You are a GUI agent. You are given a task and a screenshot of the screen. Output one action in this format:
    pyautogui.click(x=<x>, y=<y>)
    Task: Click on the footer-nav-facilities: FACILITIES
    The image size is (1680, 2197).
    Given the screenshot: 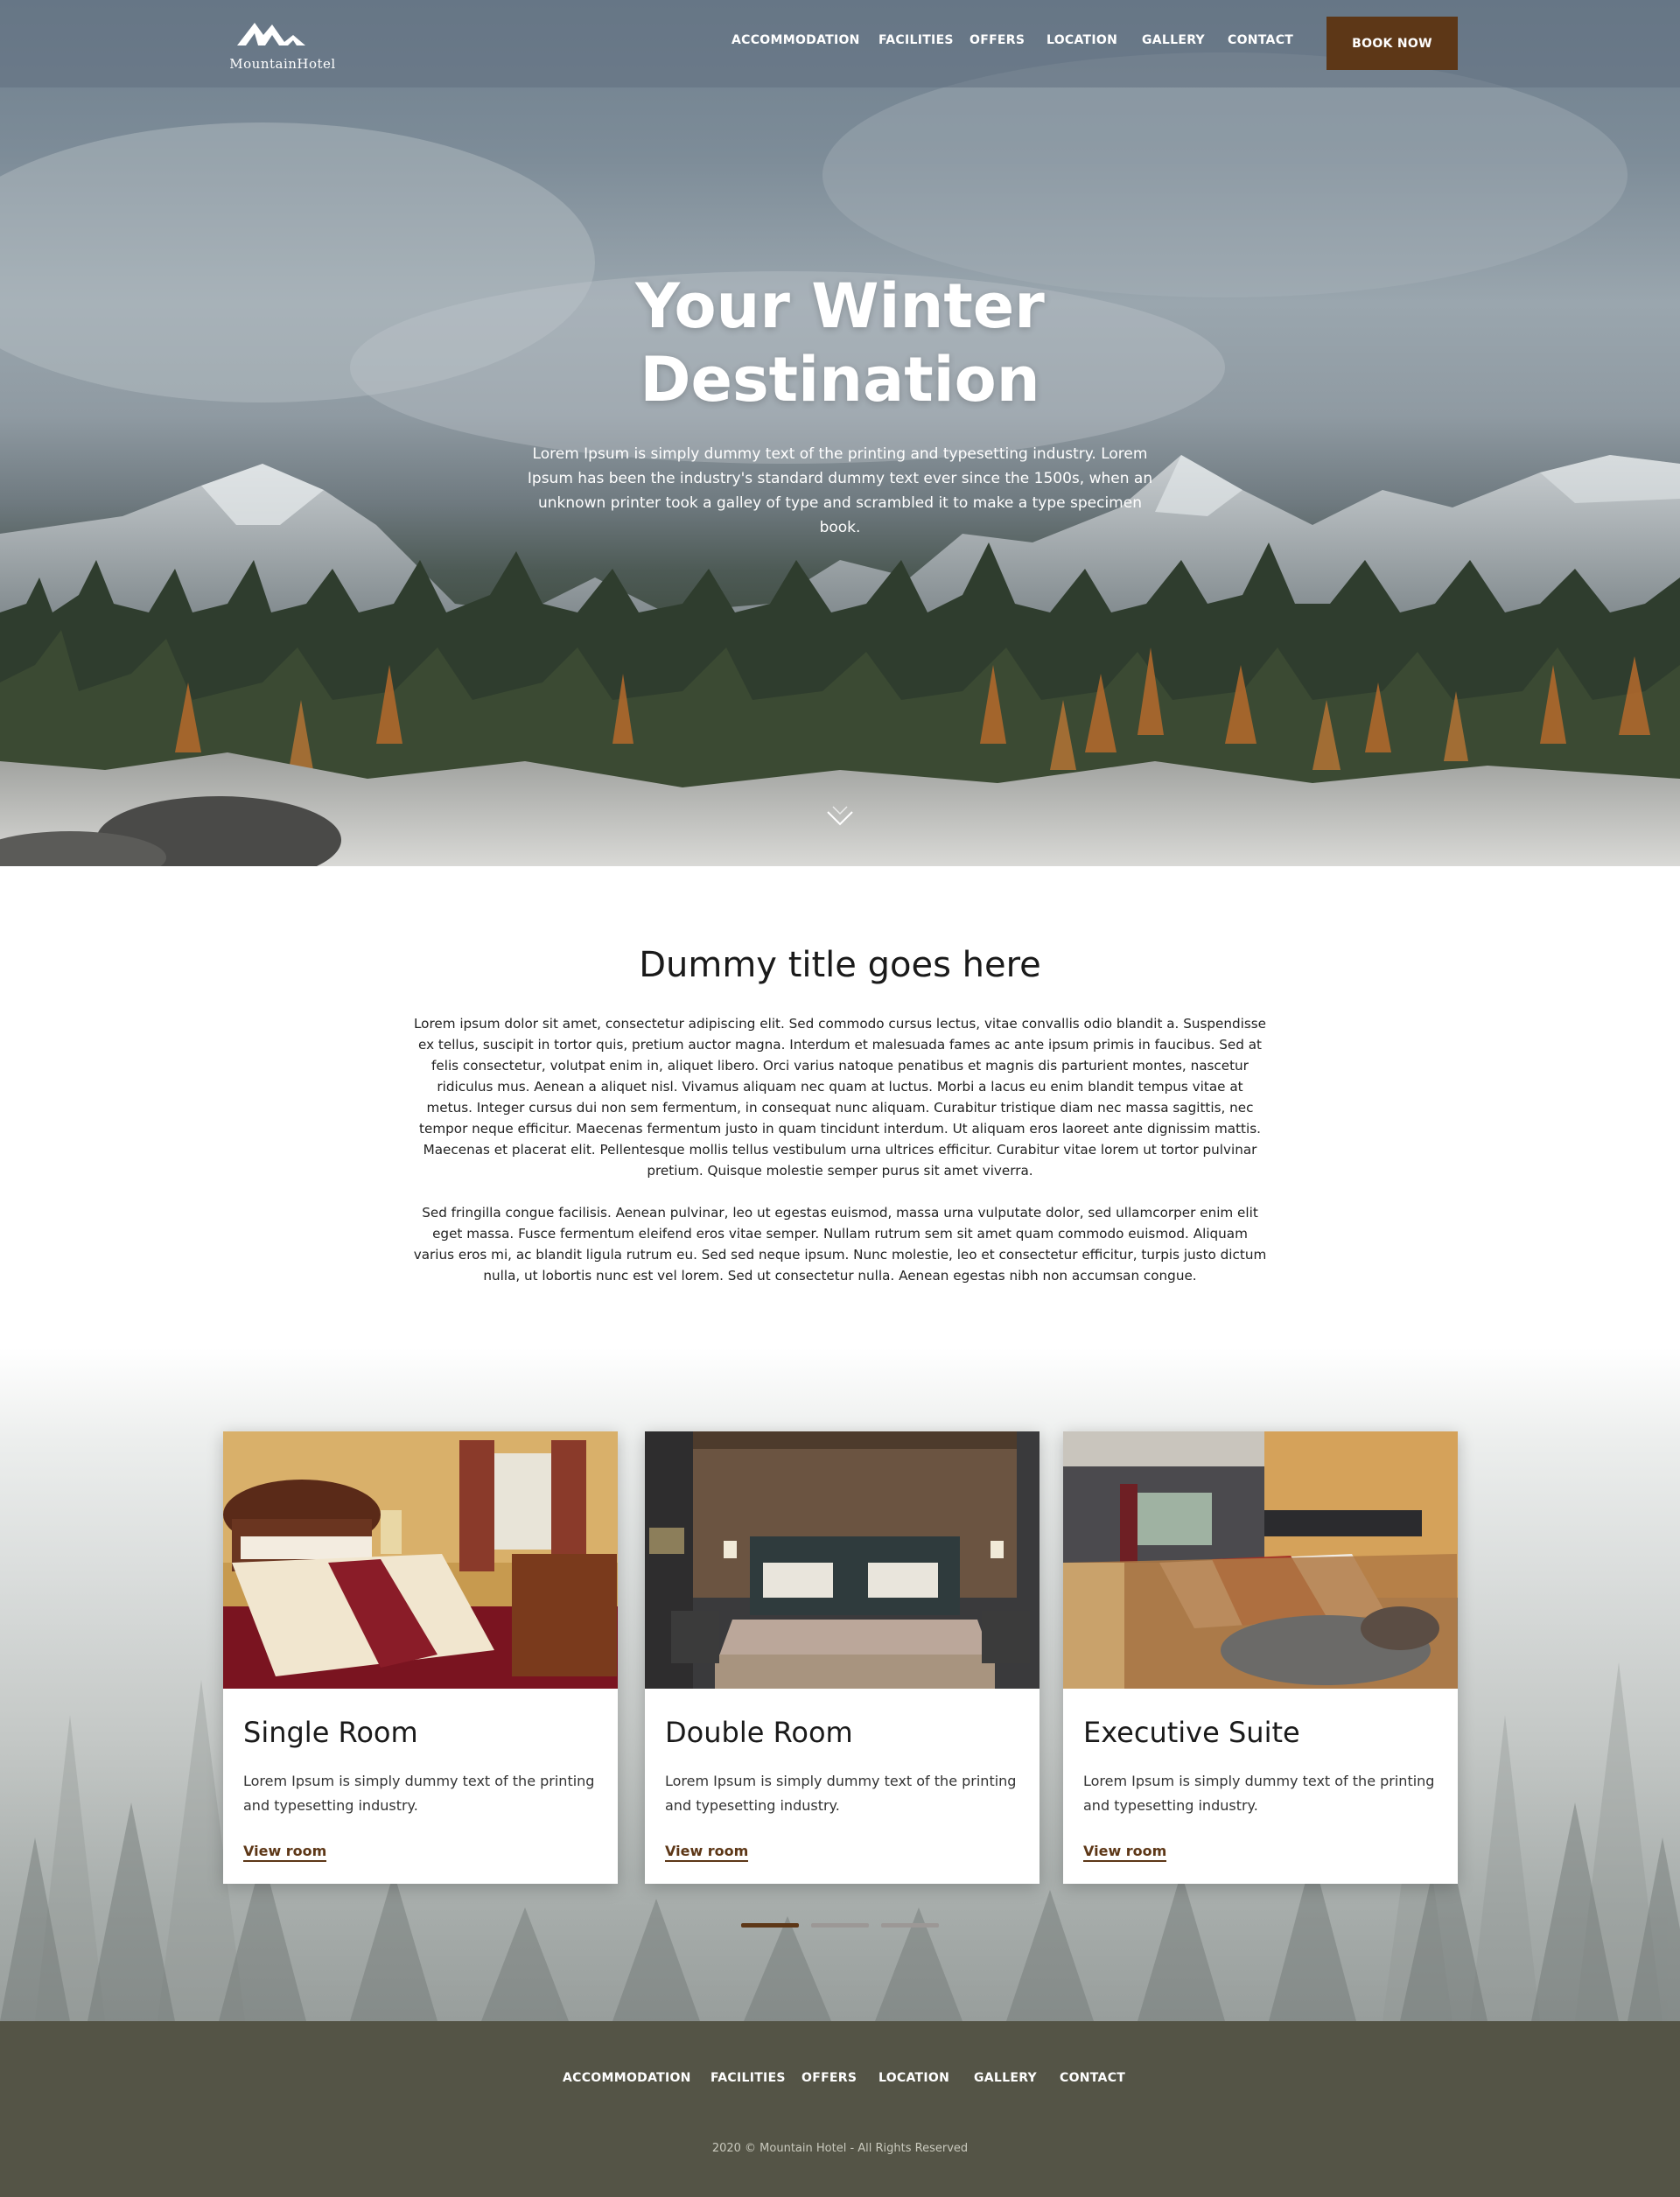 What is the action you would take?
    pyautogui.click(x=748, y=2078)
    